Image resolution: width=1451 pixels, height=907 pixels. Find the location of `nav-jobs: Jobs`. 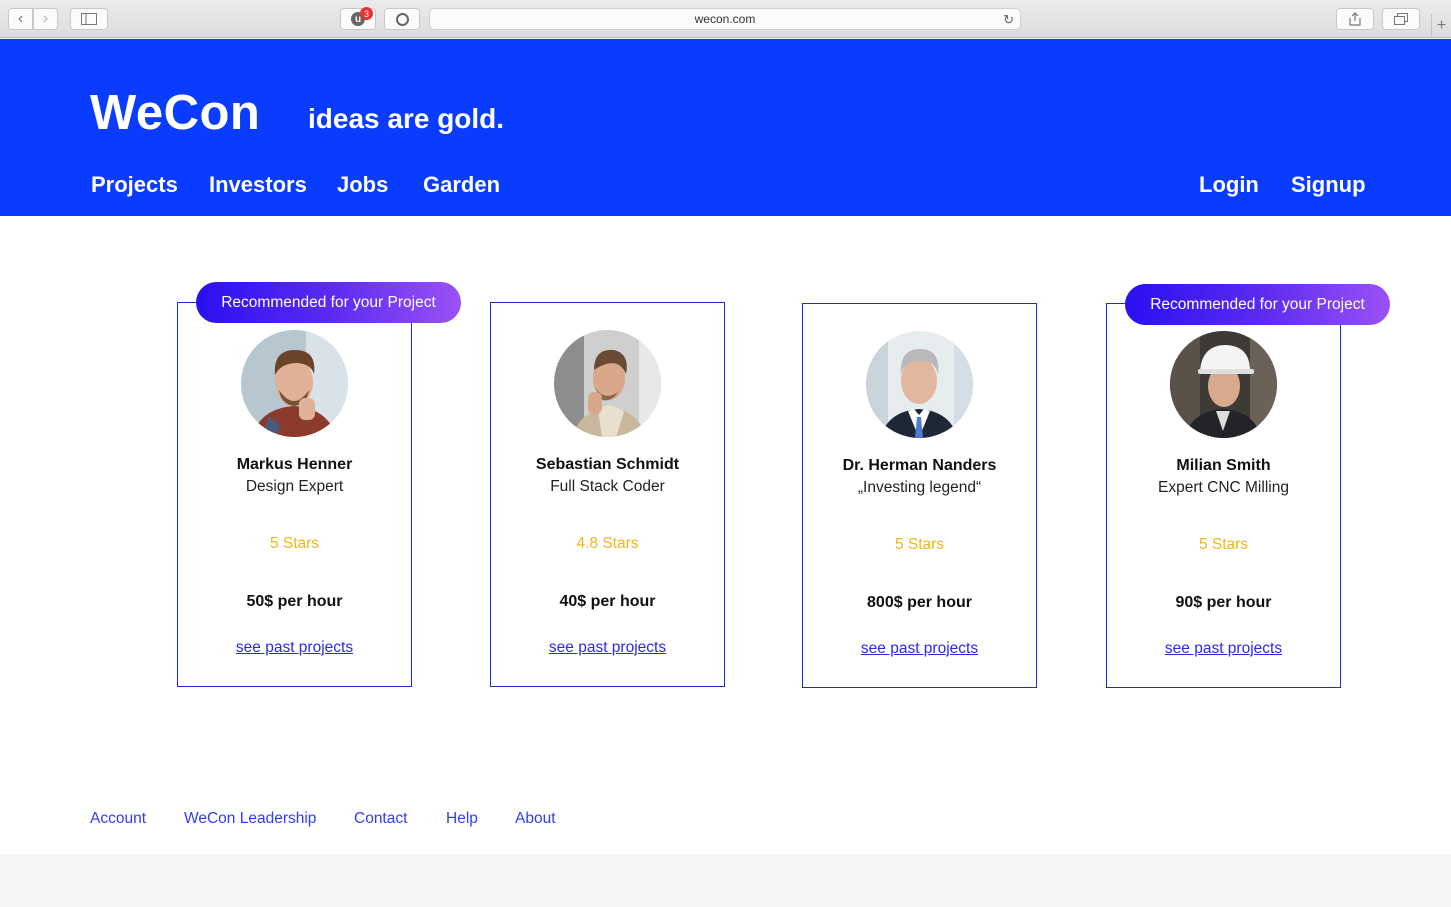

nav-jobs: Jobs is located at coordinates (362, 185).